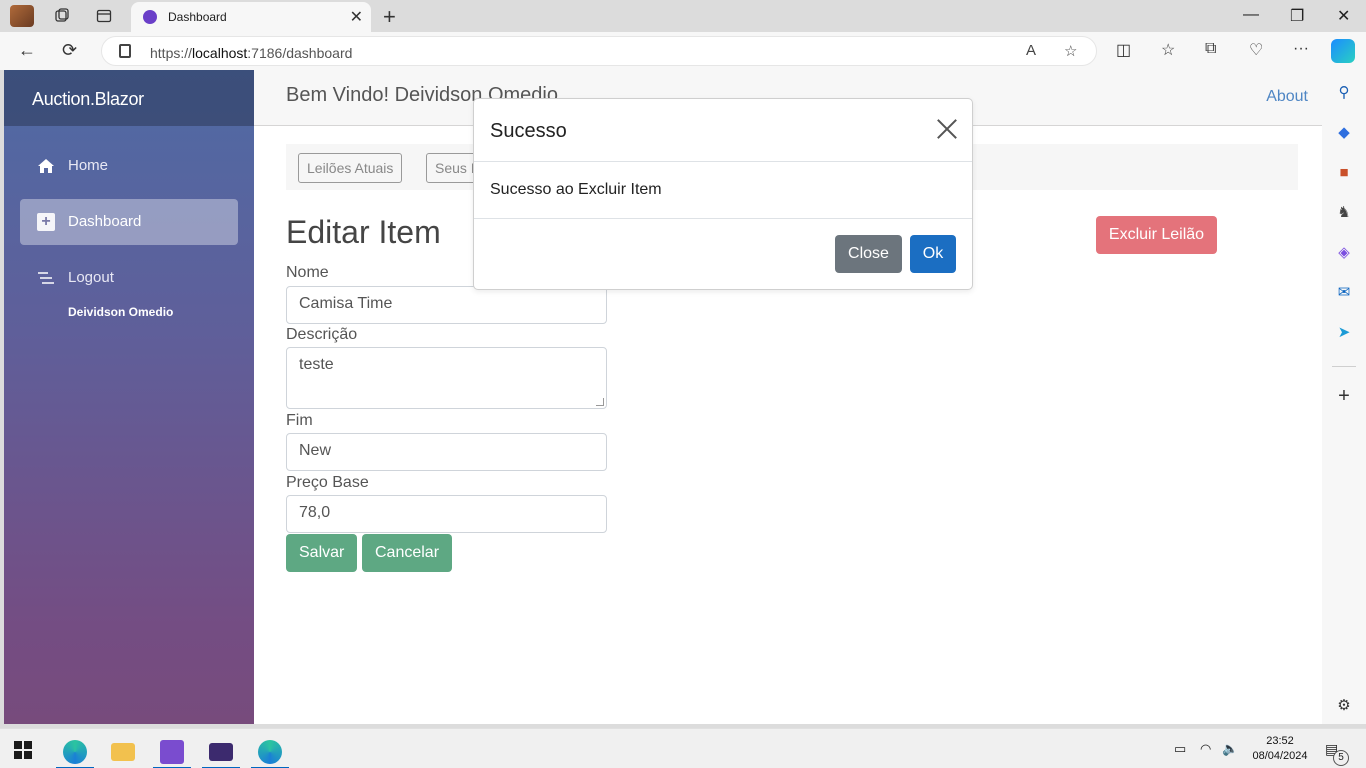 The image size is (1366, 768). What do you see at coordinates (723, 254) in the screenshot?
I see `modal-footer: Close Ok` at bounding box center [723, 254].